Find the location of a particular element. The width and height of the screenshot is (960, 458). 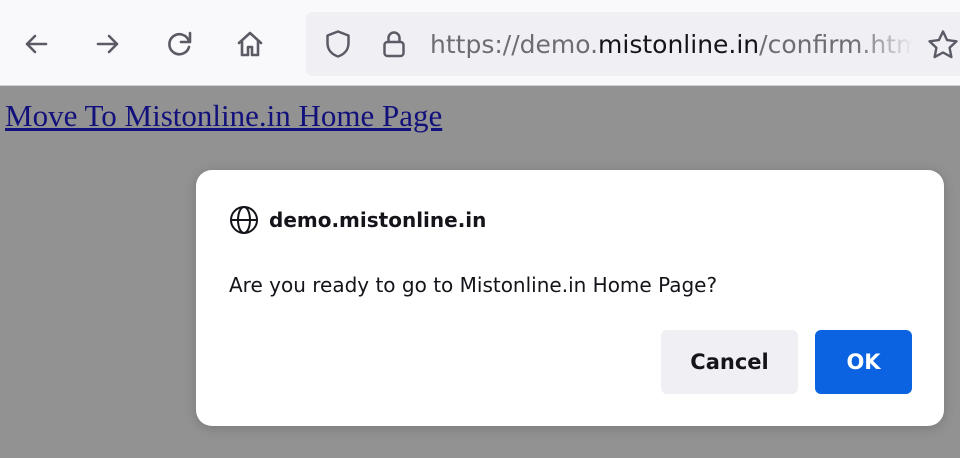

home-page-link: Move To Mistonline.in Home Page is located at coordinates (223, 116).